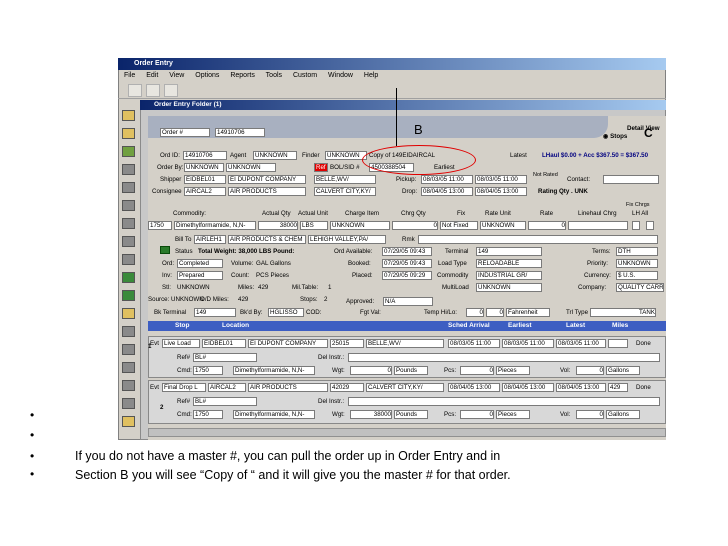  What do you see at coordinates (153, 90) in the screenshot?
I see `save-icon` at bounding box center [153, 90].